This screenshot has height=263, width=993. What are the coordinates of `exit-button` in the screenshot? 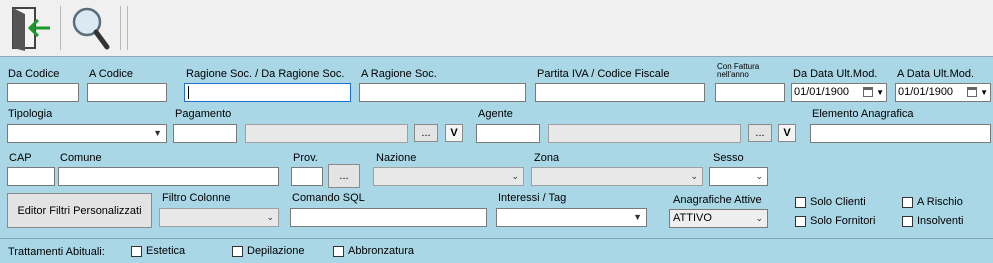 It's located at (30, 28).